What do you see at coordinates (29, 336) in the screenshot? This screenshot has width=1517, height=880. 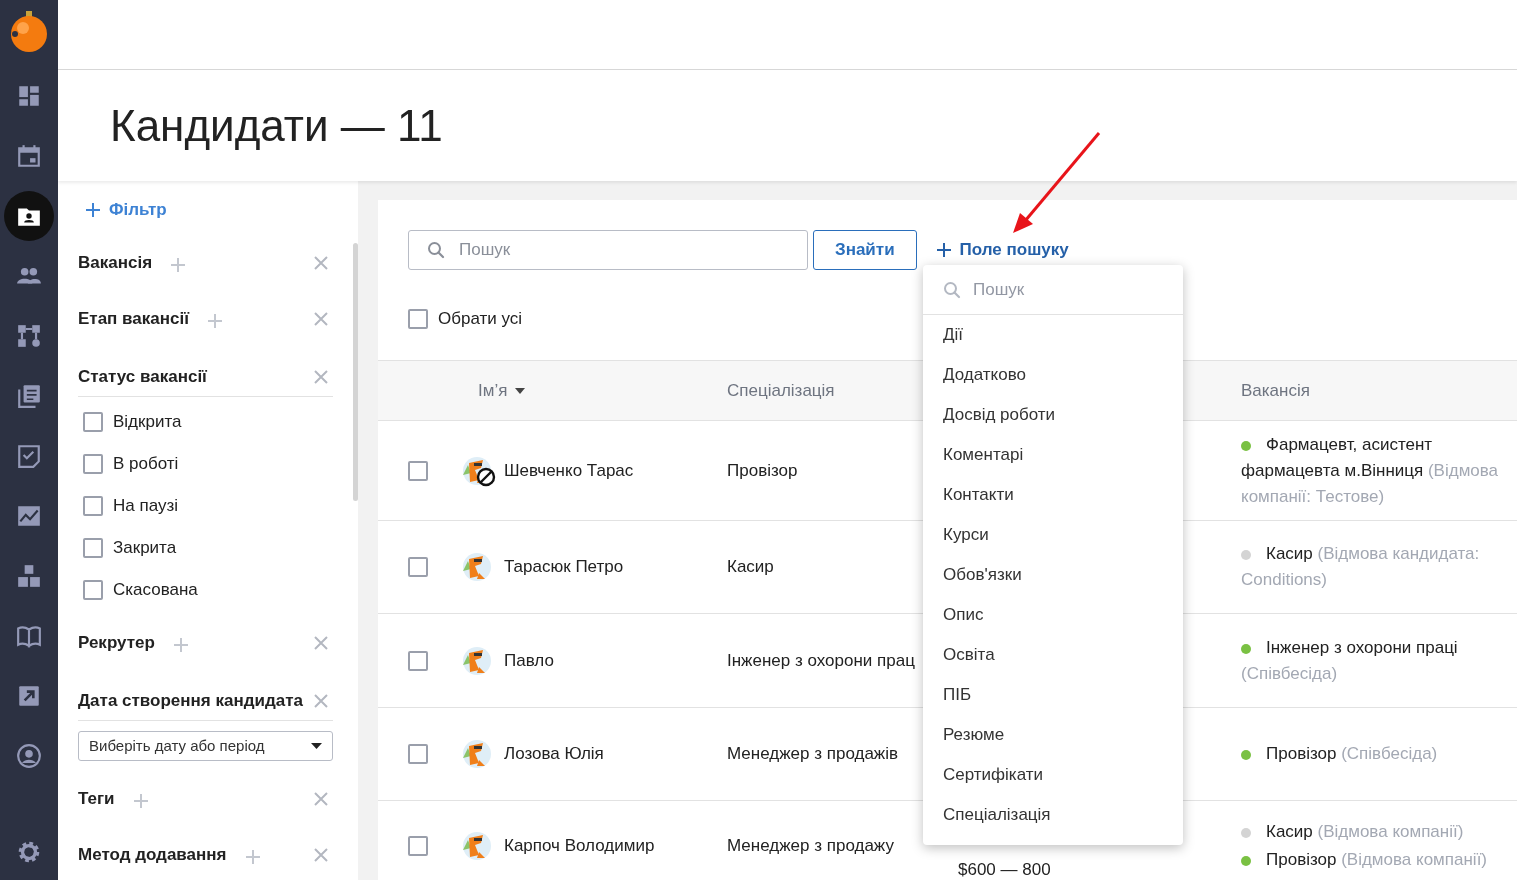 I see `hierarchy-icon` at bounding box center [29, 336].